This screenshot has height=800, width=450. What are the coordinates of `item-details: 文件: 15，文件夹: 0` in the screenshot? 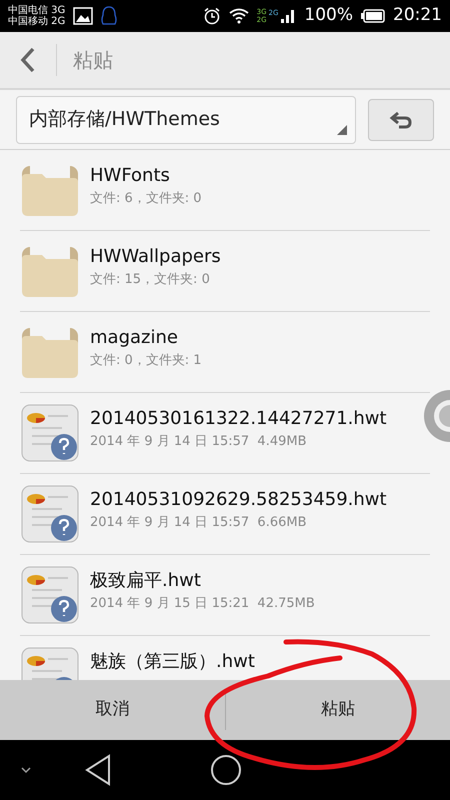 It's located at (150, 280).